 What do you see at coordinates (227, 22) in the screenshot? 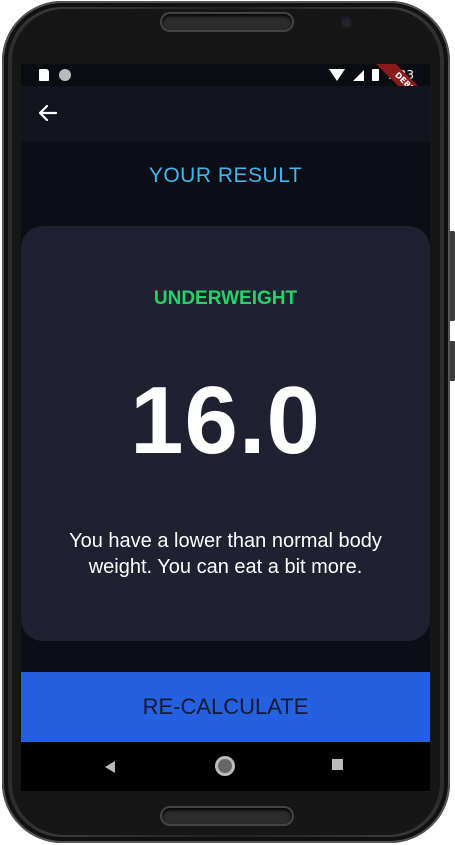
I see `top-speaker` at bounding box center [227, 22].